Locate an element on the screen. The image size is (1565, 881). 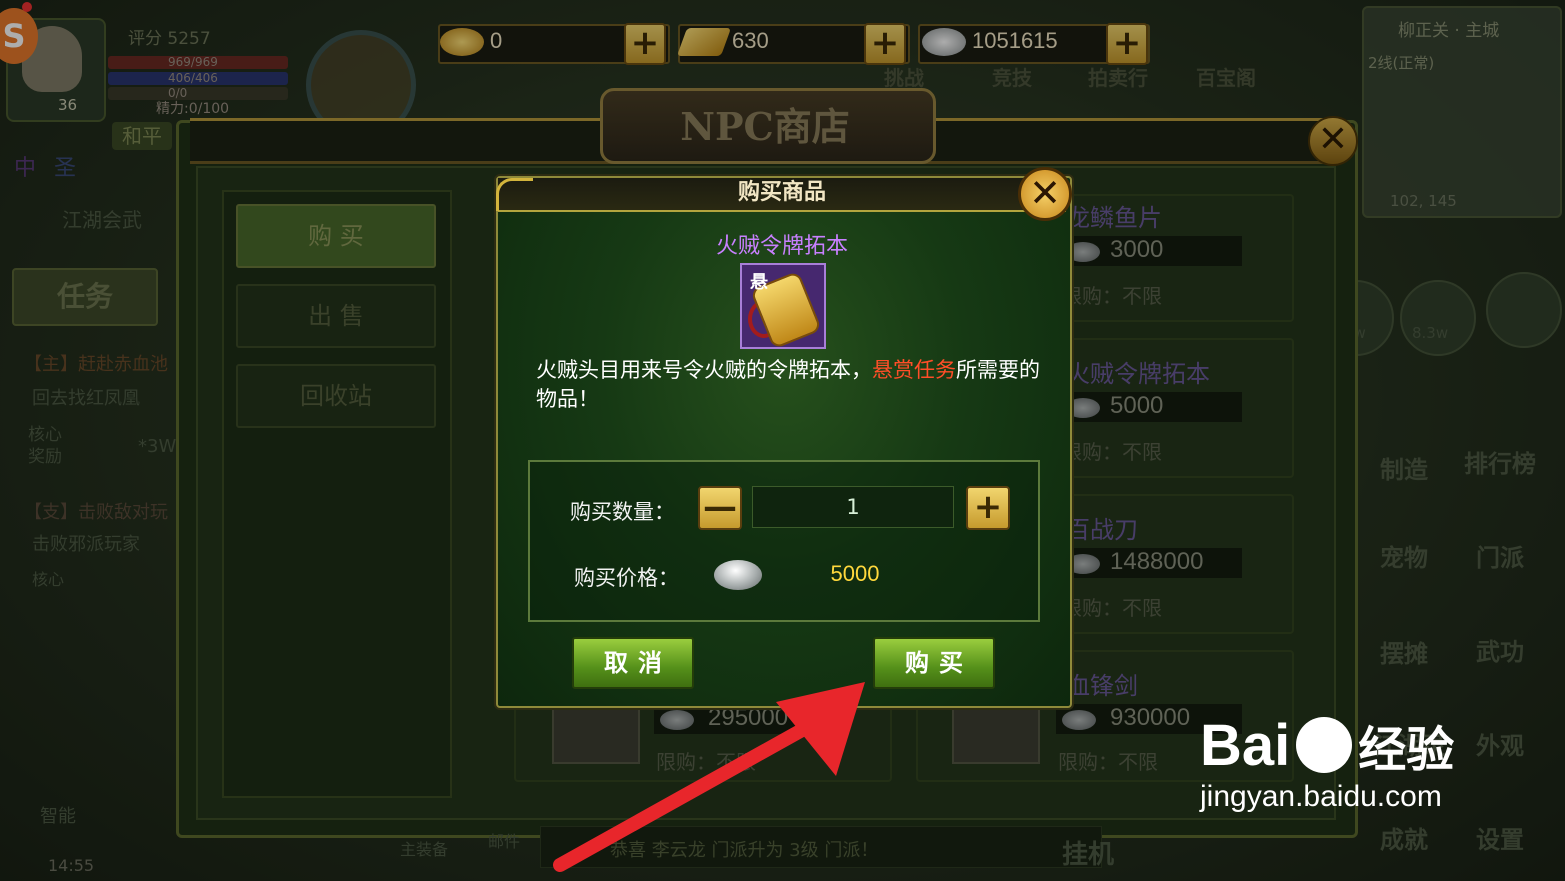
shop-item-name: 龙鳞鱼片 is located at coordinates (1114, 218).